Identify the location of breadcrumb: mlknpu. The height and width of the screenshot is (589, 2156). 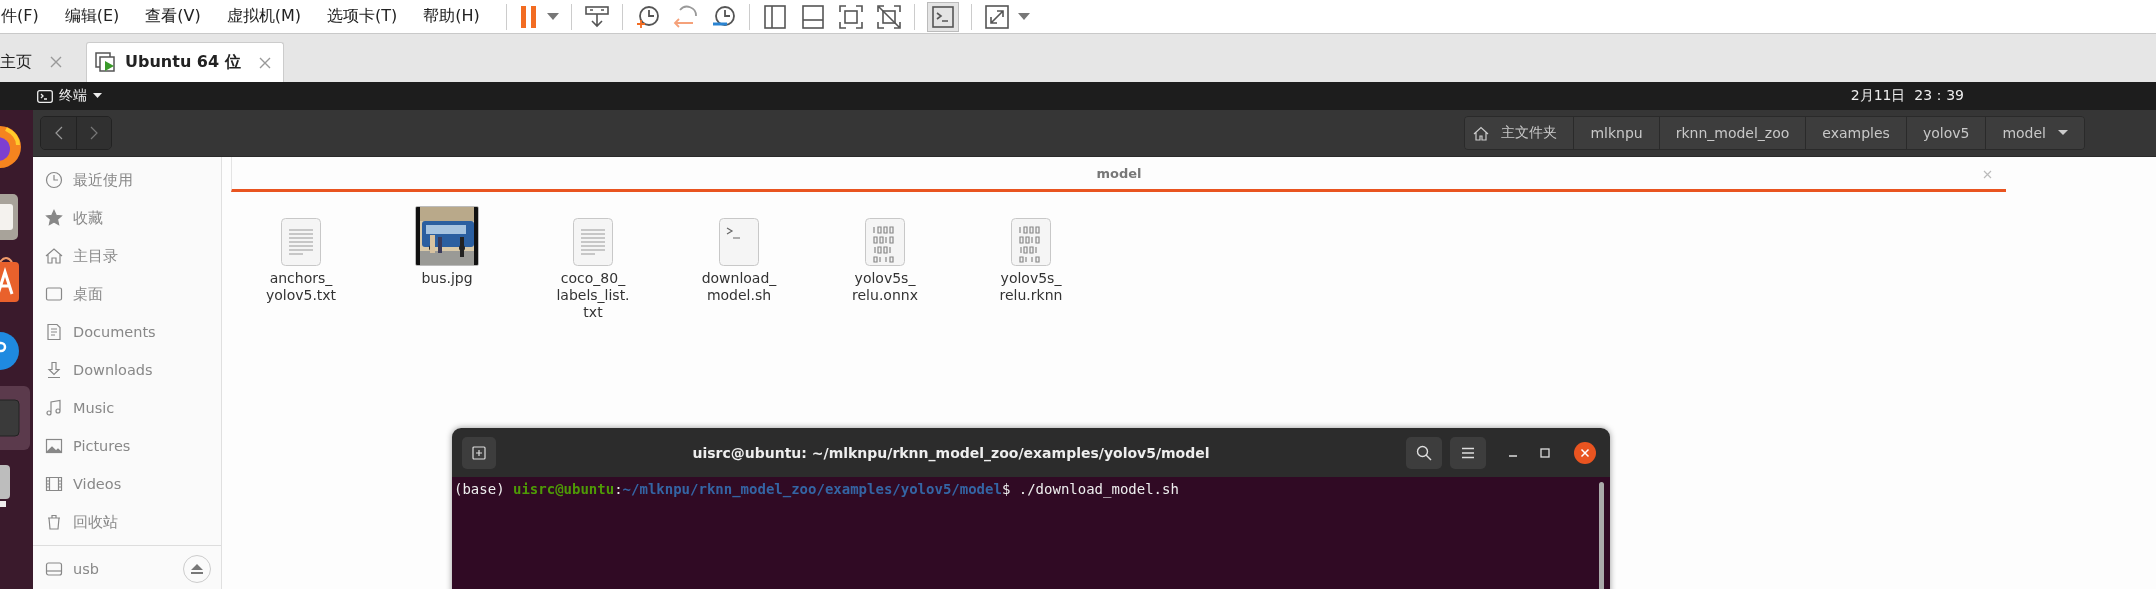
(1616, 133).